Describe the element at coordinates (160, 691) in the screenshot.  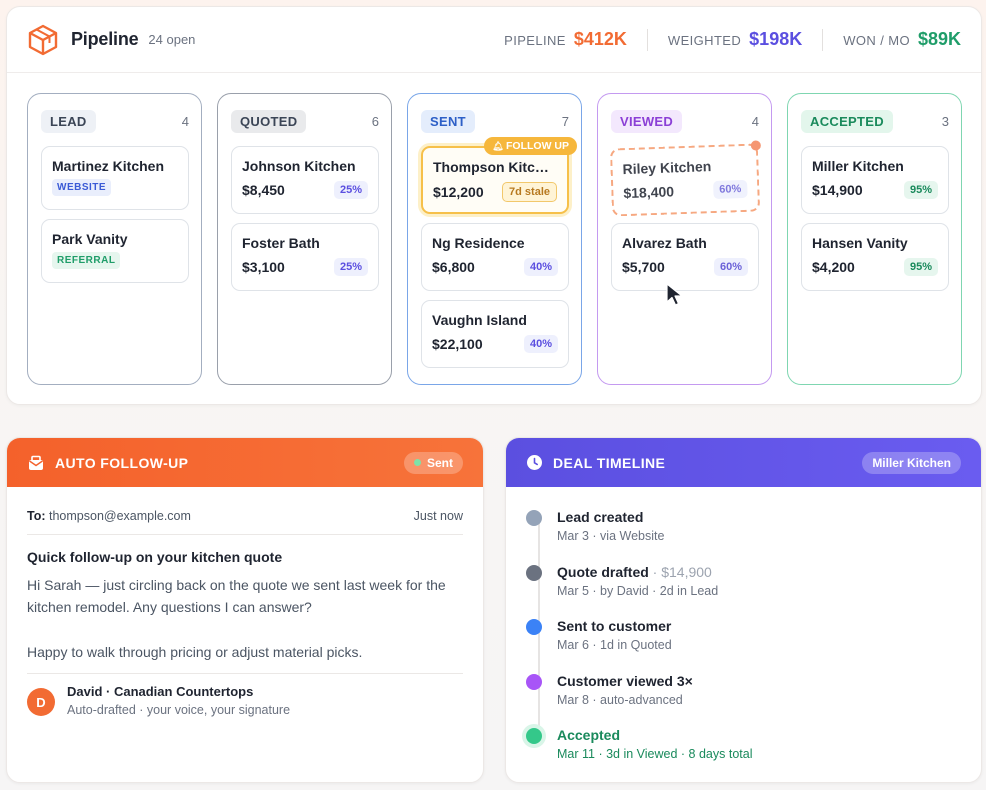
I see `signature-name: David · Canadian Countertops` at that location.